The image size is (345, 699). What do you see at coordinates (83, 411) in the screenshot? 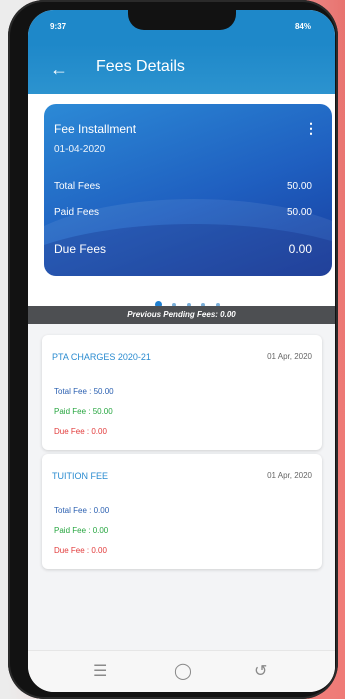
I see `fee-item-paid: Paid Fee : 50.00` at bounding box center [83, 411].